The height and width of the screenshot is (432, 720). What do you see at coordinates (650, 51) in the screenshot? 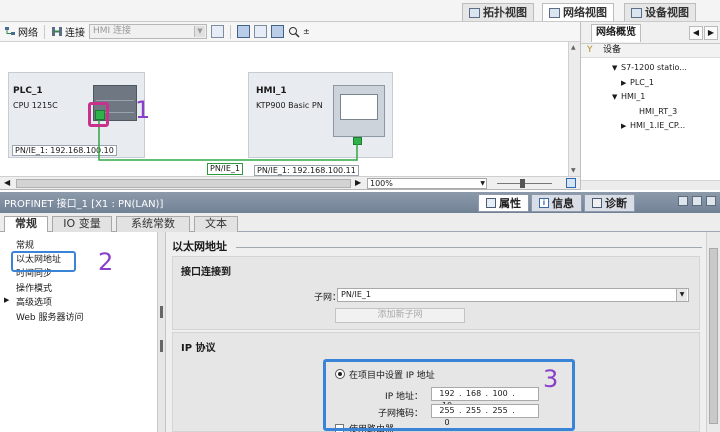
I see `overview-column-header: Y 设备` at bounding box center [650, 51].